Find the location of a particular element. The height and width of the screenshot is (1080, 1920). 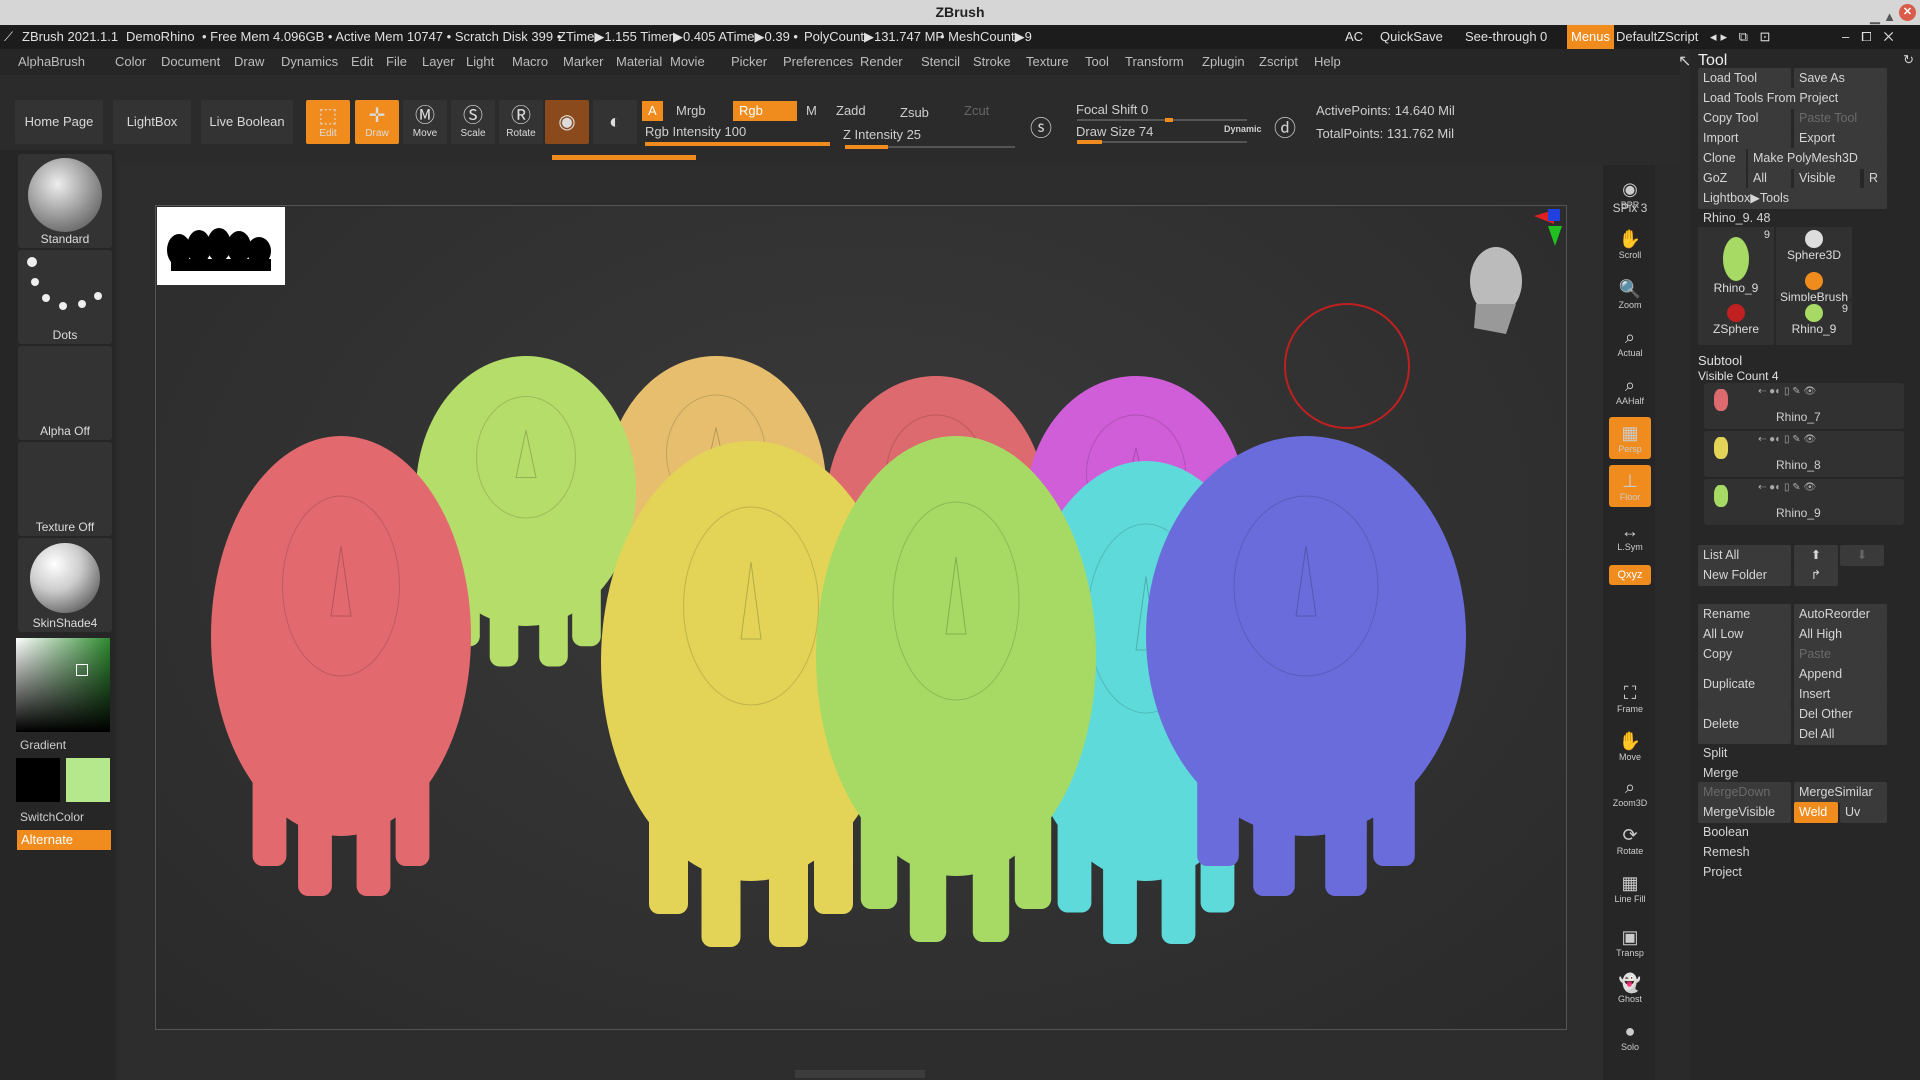

menu-tool: Tool is located at coordinates (1097, 59).